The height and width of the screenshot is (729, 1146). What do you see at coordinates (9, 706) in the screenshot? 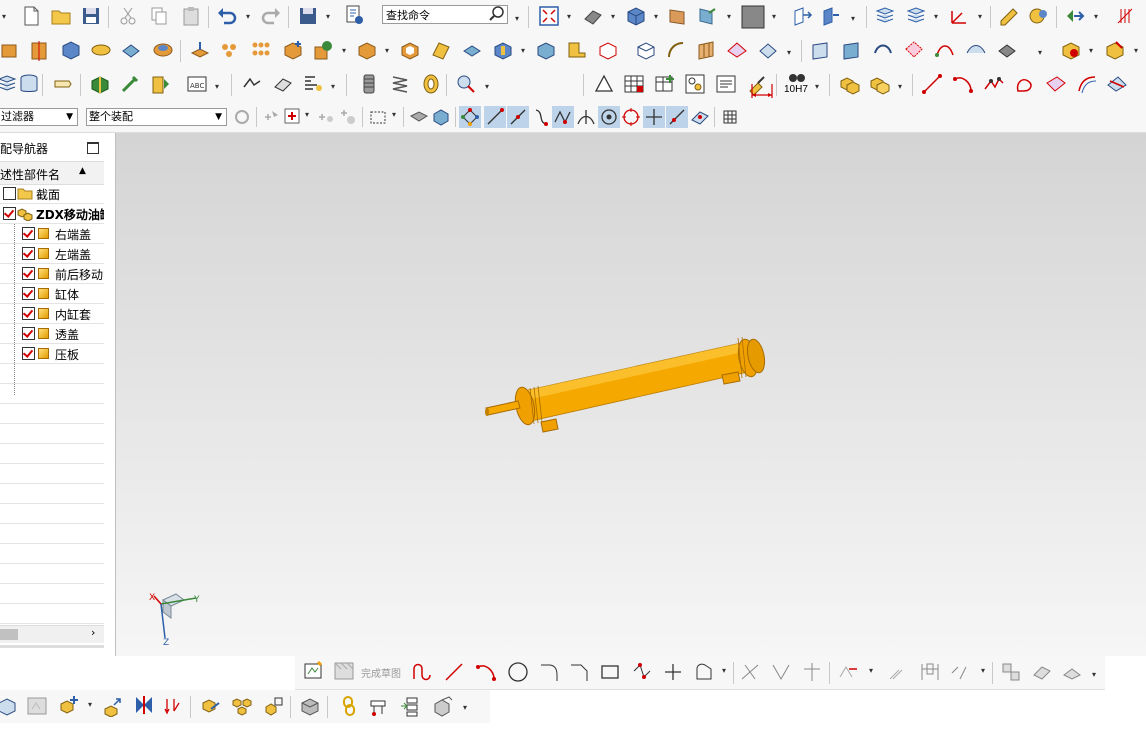
I see `assembly-layout-icon` at bounding box center [9, 706].